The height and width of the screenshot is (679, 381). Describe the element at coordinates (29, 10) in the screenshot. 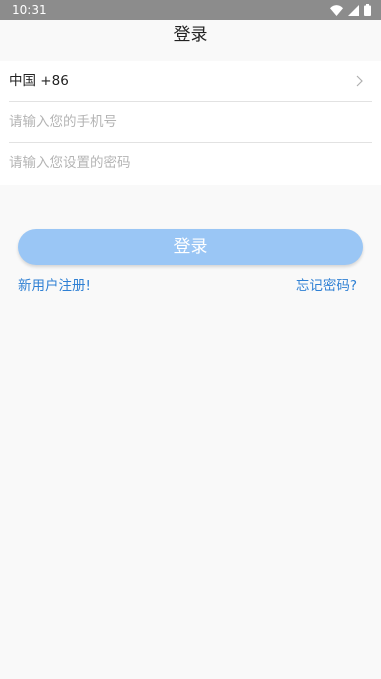

I see `status-time: 10:31` at that location.